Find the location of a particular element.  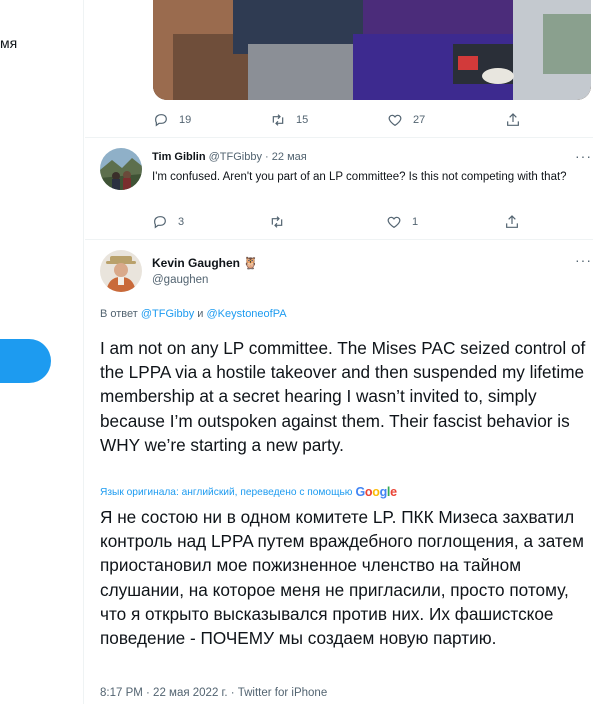

reply-tweet-actions: 3 1 is located at coordinates (367, 223).